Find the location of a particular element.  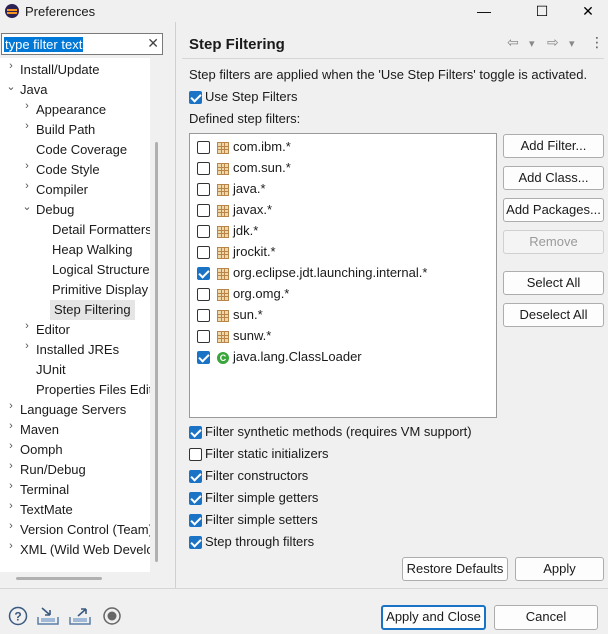

back-dropdown-icon: ▾ is located at coordinates (532, 43).